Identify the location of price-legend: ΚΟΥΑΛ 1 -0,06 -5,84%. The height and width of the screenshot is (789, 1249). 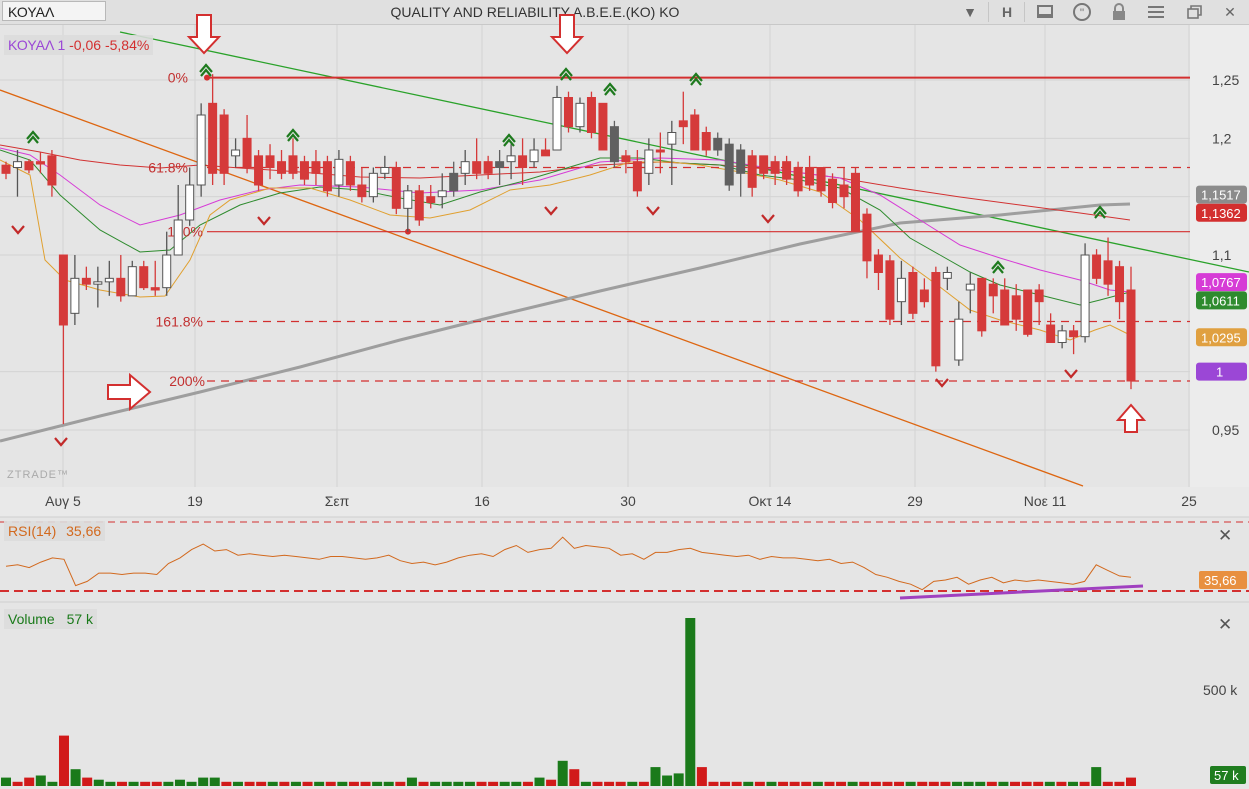
(79, 45).